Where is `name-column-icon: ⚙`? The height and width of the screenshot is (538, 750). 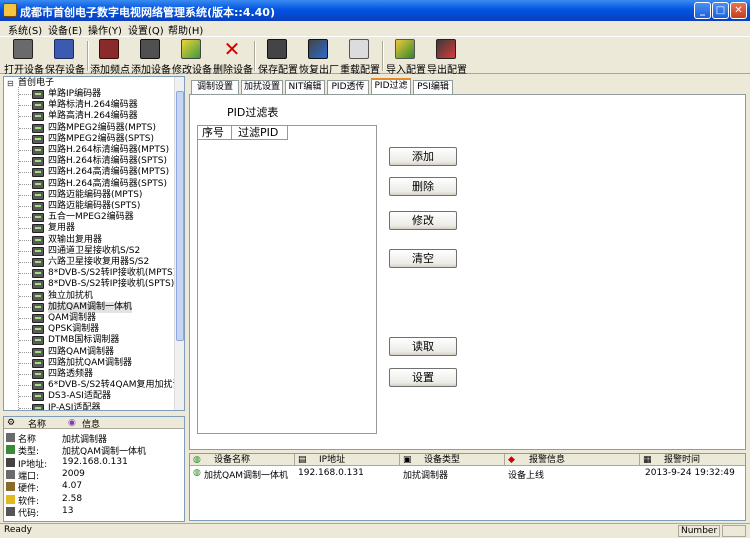
name-column-icon: ⚙ is located at coordinates (11, 423).